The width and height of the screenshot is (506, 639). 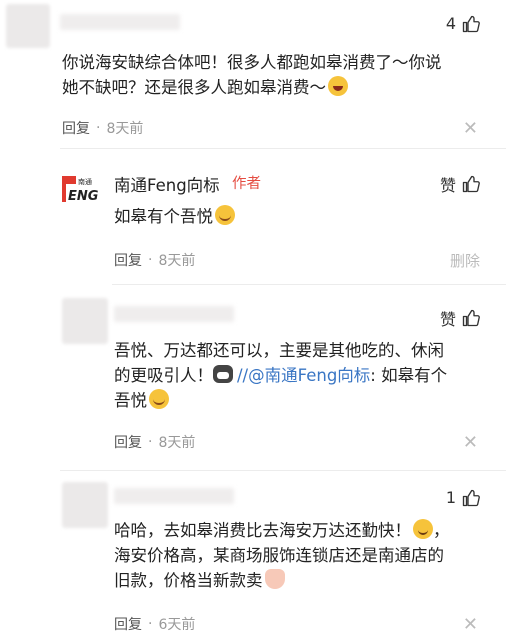 I want to click on like-count: 1, so click(x=450, y=497).